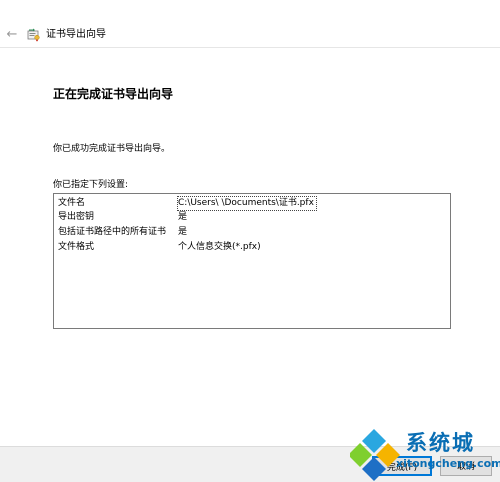  Describe the element at coordinates (250, 24) in the screenshot. I see `title-bar: ← 证书导出向导` at that location.